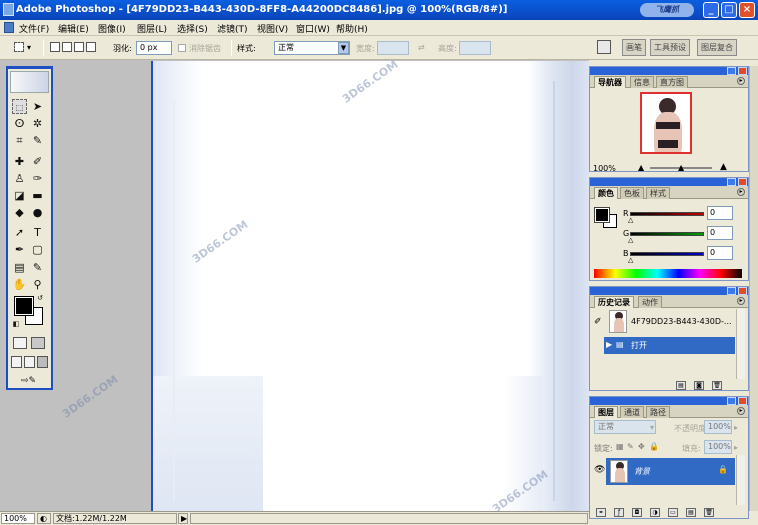  Describe the element at coordinates (91, 47) in the screenshot. I see `intersect-selection-icon` at that location.